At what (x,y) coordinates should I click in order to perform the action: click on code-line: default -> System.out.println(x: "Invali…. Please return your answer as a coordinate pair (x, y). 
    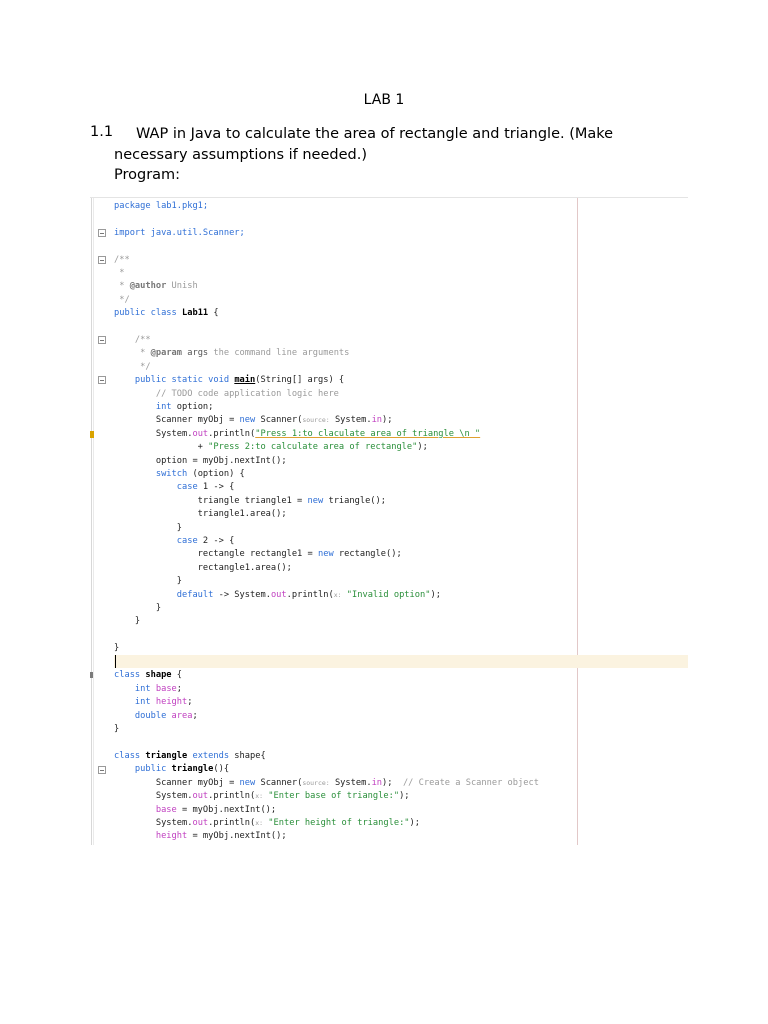
    Looking at the image, I should click on (277, 595).